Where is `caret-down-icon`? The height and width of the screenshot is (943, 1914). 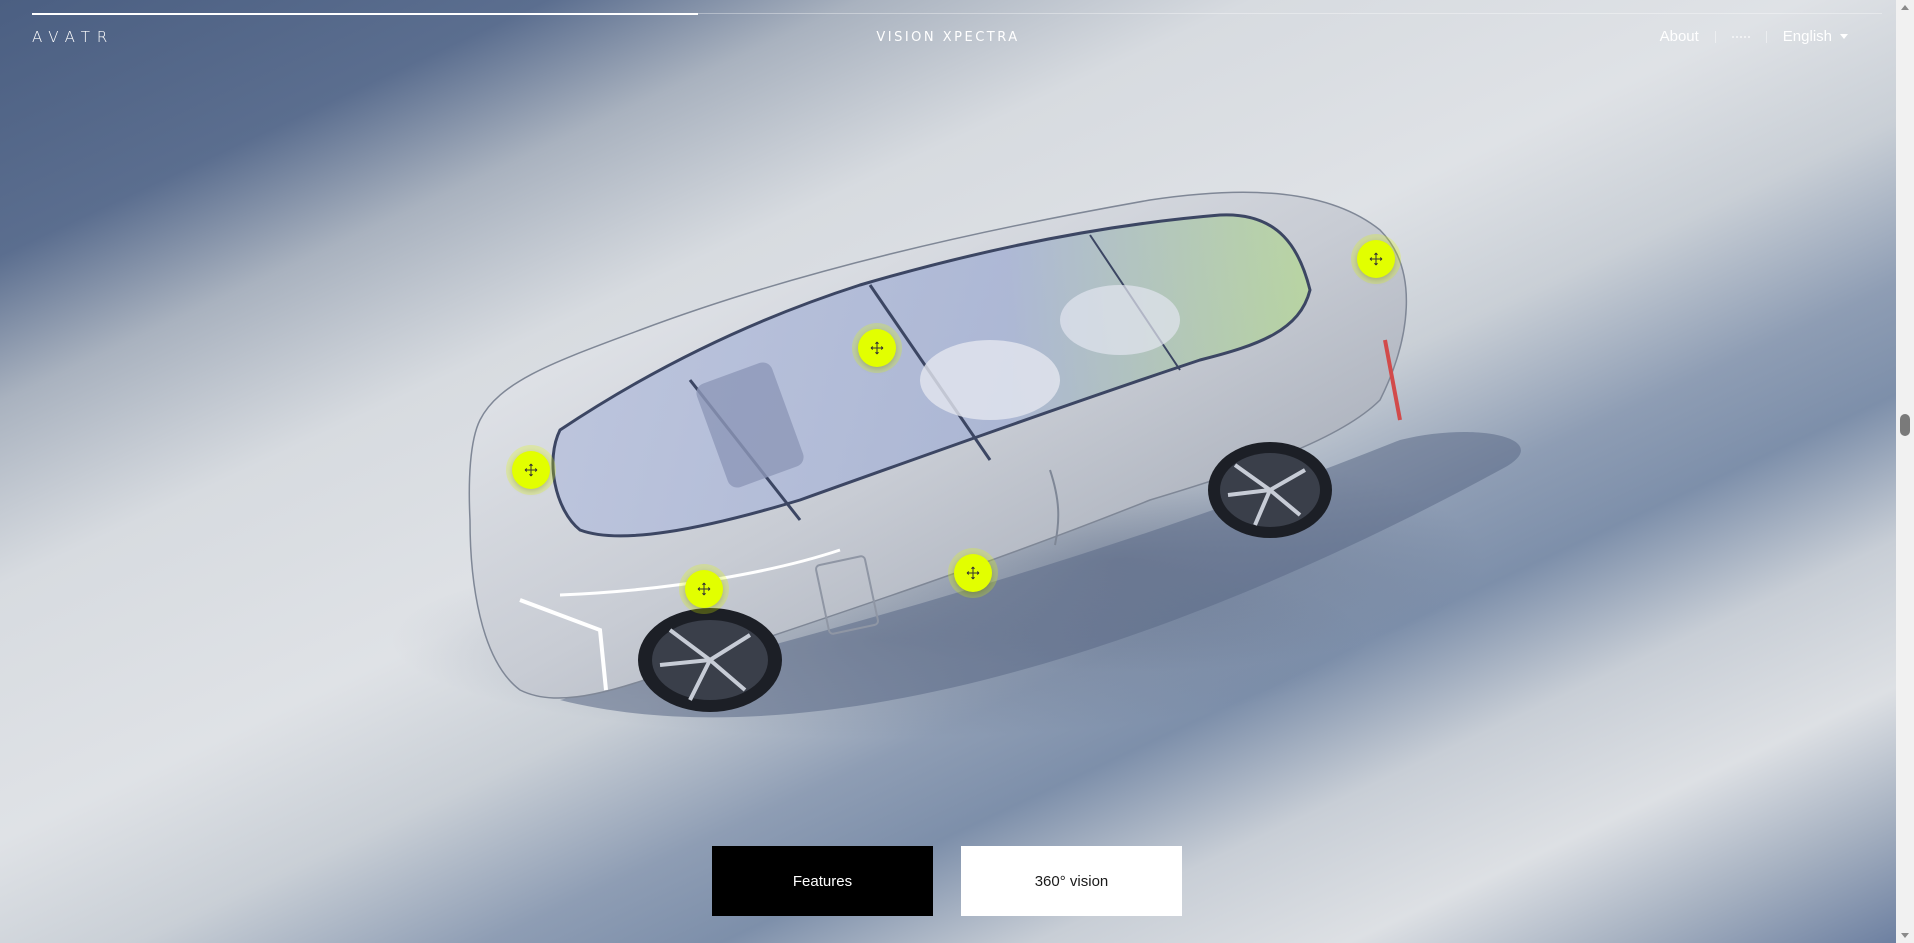
caret-down-icon is located at coordinates (1844, 36).